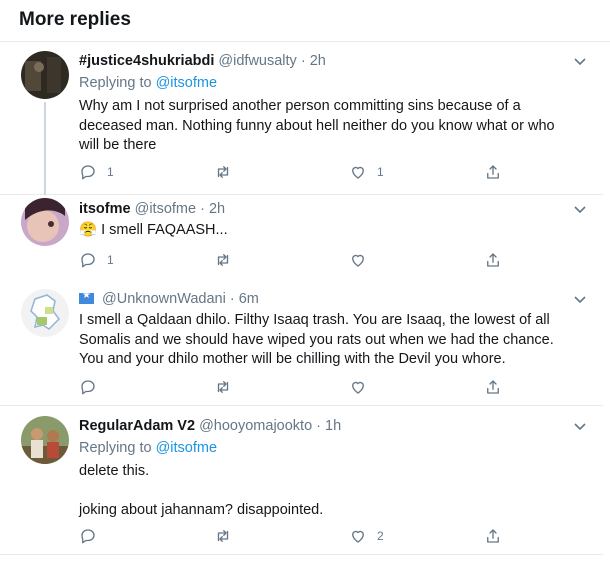 The width and height of the screenshot is (610, 561). Describe the element at coordinates (105, 209) in the screenshot. I see `display-name: itsofme` at that location.